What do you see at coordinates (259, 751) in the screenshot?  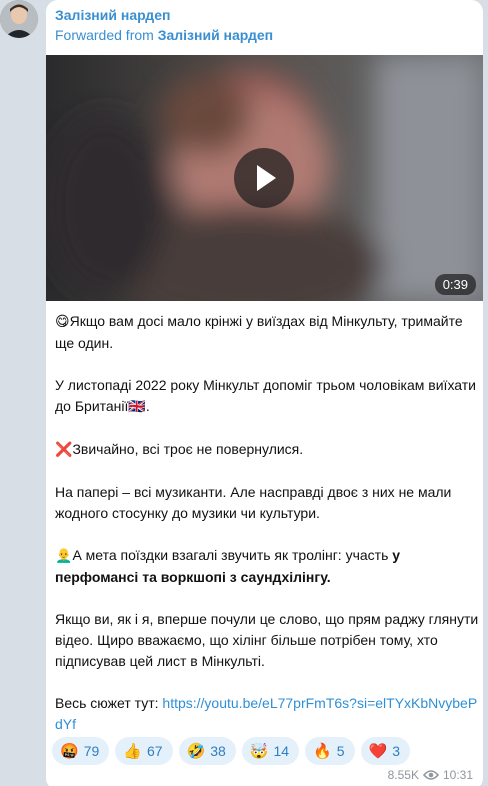 I see `exploding-head-icon: 🤯` at bounding box center [259, 751].